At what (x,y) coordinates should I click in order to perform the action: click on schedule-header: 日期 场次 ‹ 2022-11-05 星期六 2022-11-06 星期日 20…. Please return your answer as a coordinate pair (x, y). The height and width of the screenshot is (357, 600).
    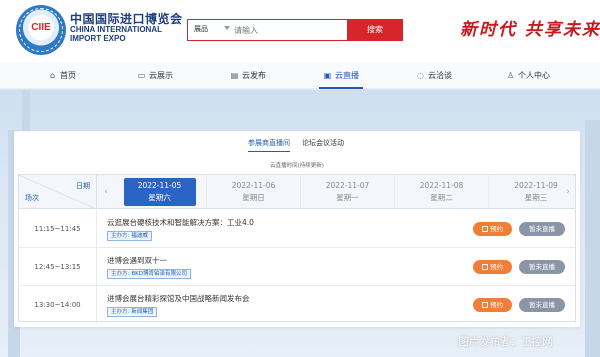
    Looking at the image, I should click on (297, 192).